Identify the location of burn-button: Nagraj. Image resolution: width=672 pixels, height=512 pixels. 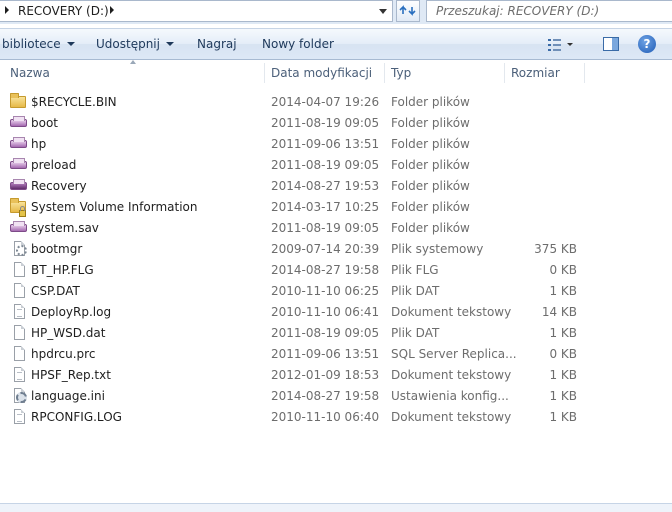
(217, 44).